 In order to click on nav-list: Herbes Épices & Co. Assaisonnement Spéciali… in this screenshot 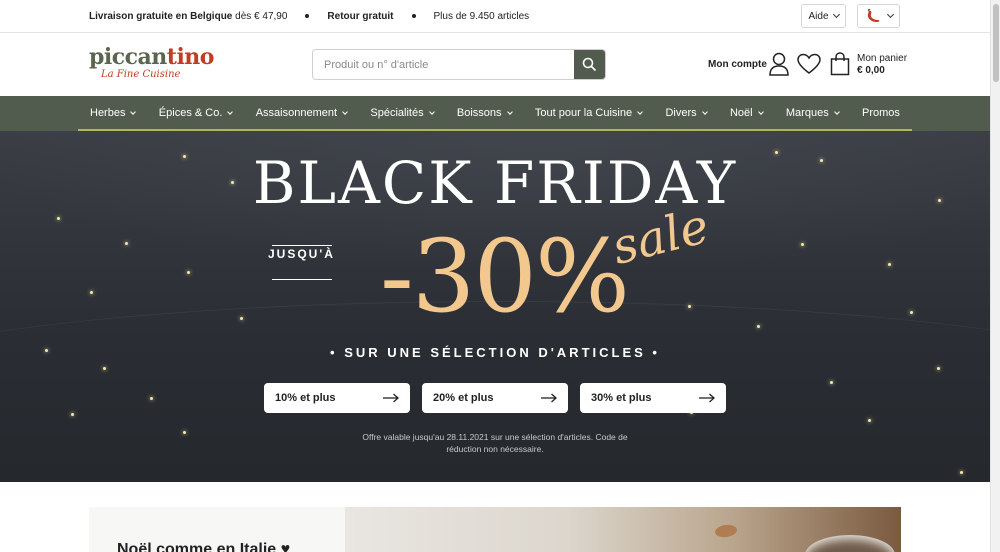, I will do `click(495, 113)`.